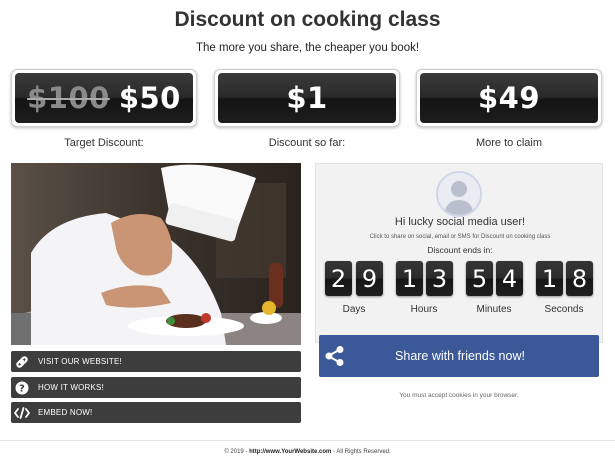 The width and height of the screenshot is (615, 465). What do you see at coordinates (460, 222) in the screenshot?
I see `greeting-text: Hi lucky social media user!` at bounding box center [460, 222].